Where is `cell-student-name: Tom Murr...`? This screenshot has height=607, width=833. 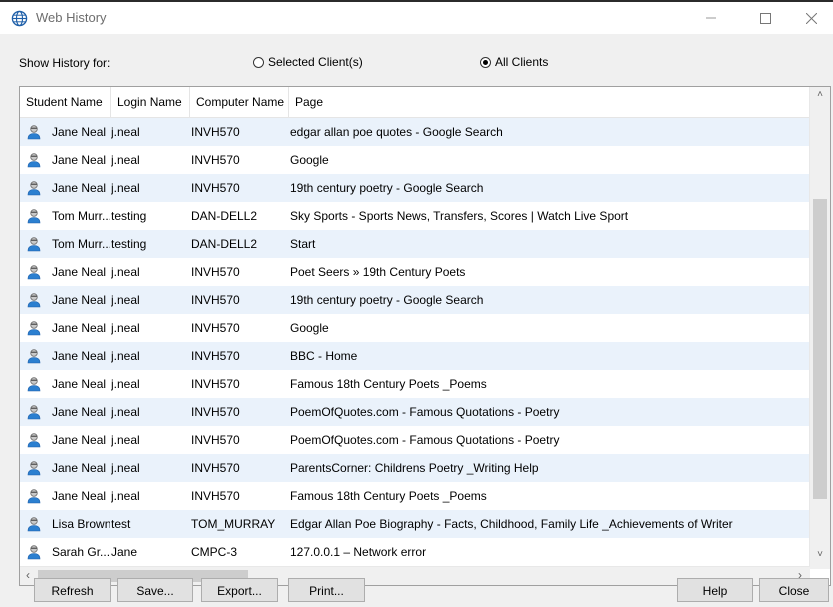 cell-student-name: Tom Murr... is located at coordinates (81, 244).